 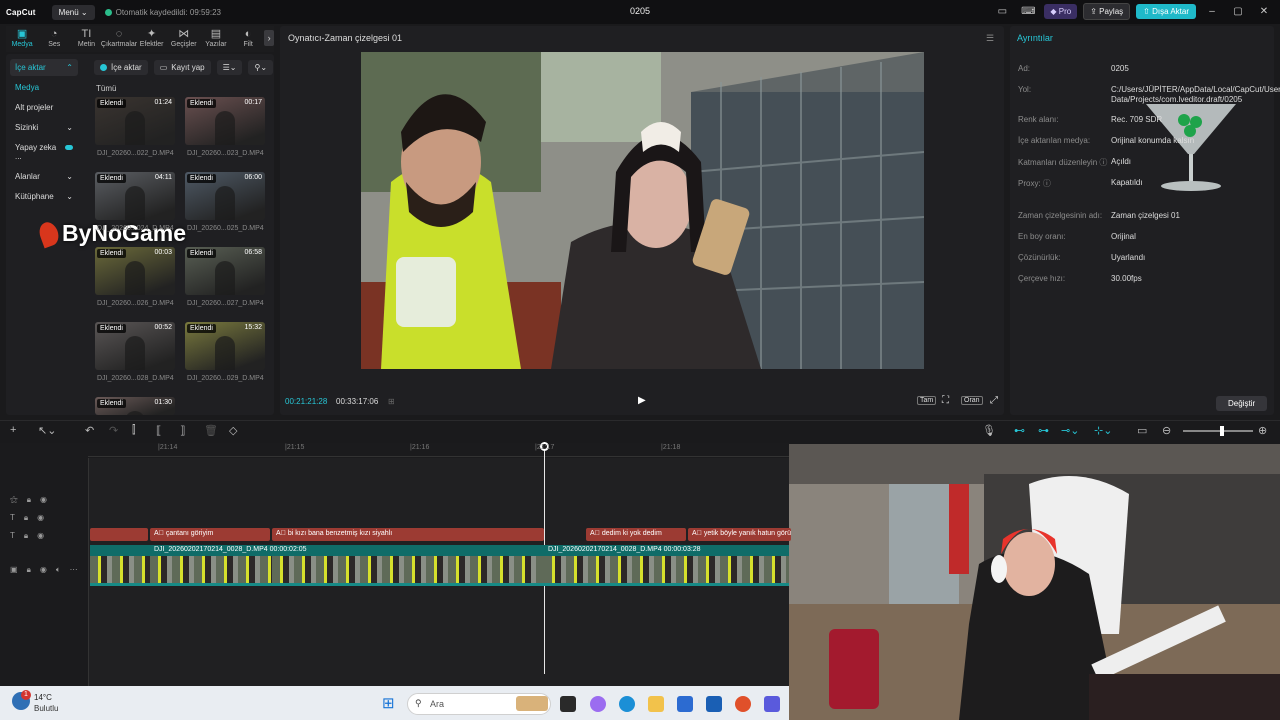 What do you see at coordinates (44, 127) in the screenshot?
I see `sidebar-item: Sizinki ⌄` at bounding box center [44, 127].